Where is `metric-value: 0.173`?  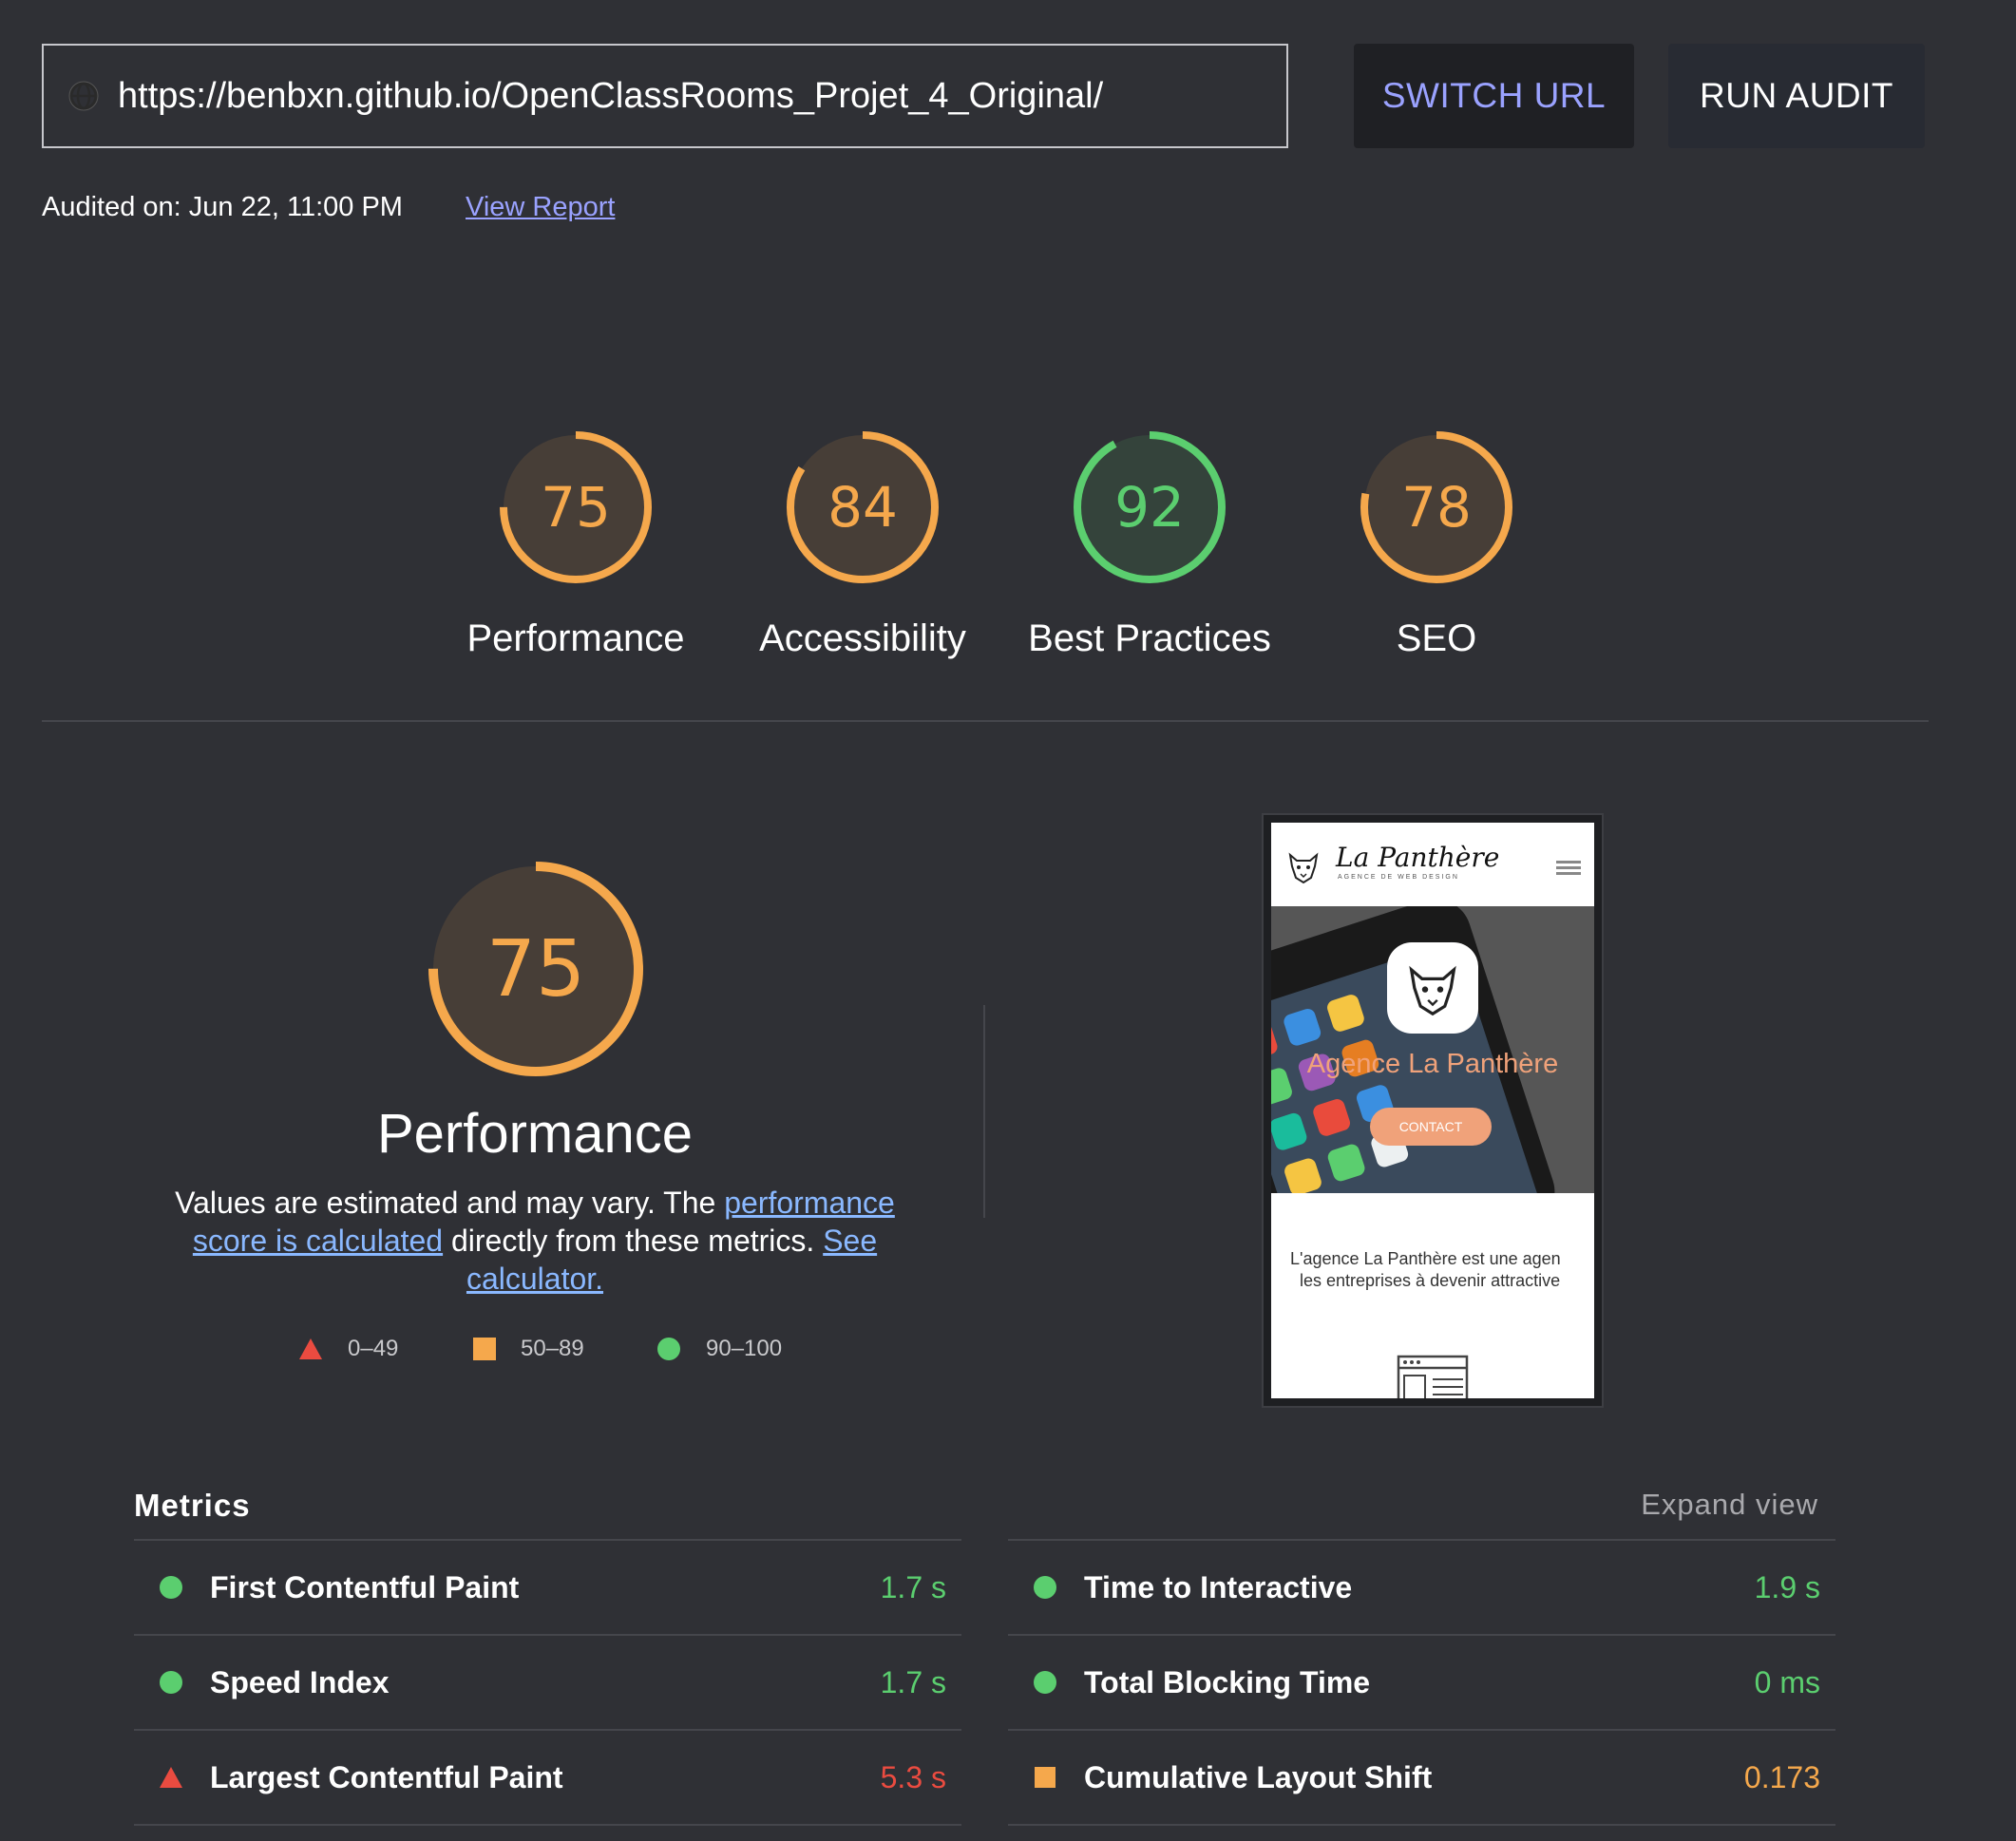 metric-value: 0.173 is located at coordinates (1781, 1776).